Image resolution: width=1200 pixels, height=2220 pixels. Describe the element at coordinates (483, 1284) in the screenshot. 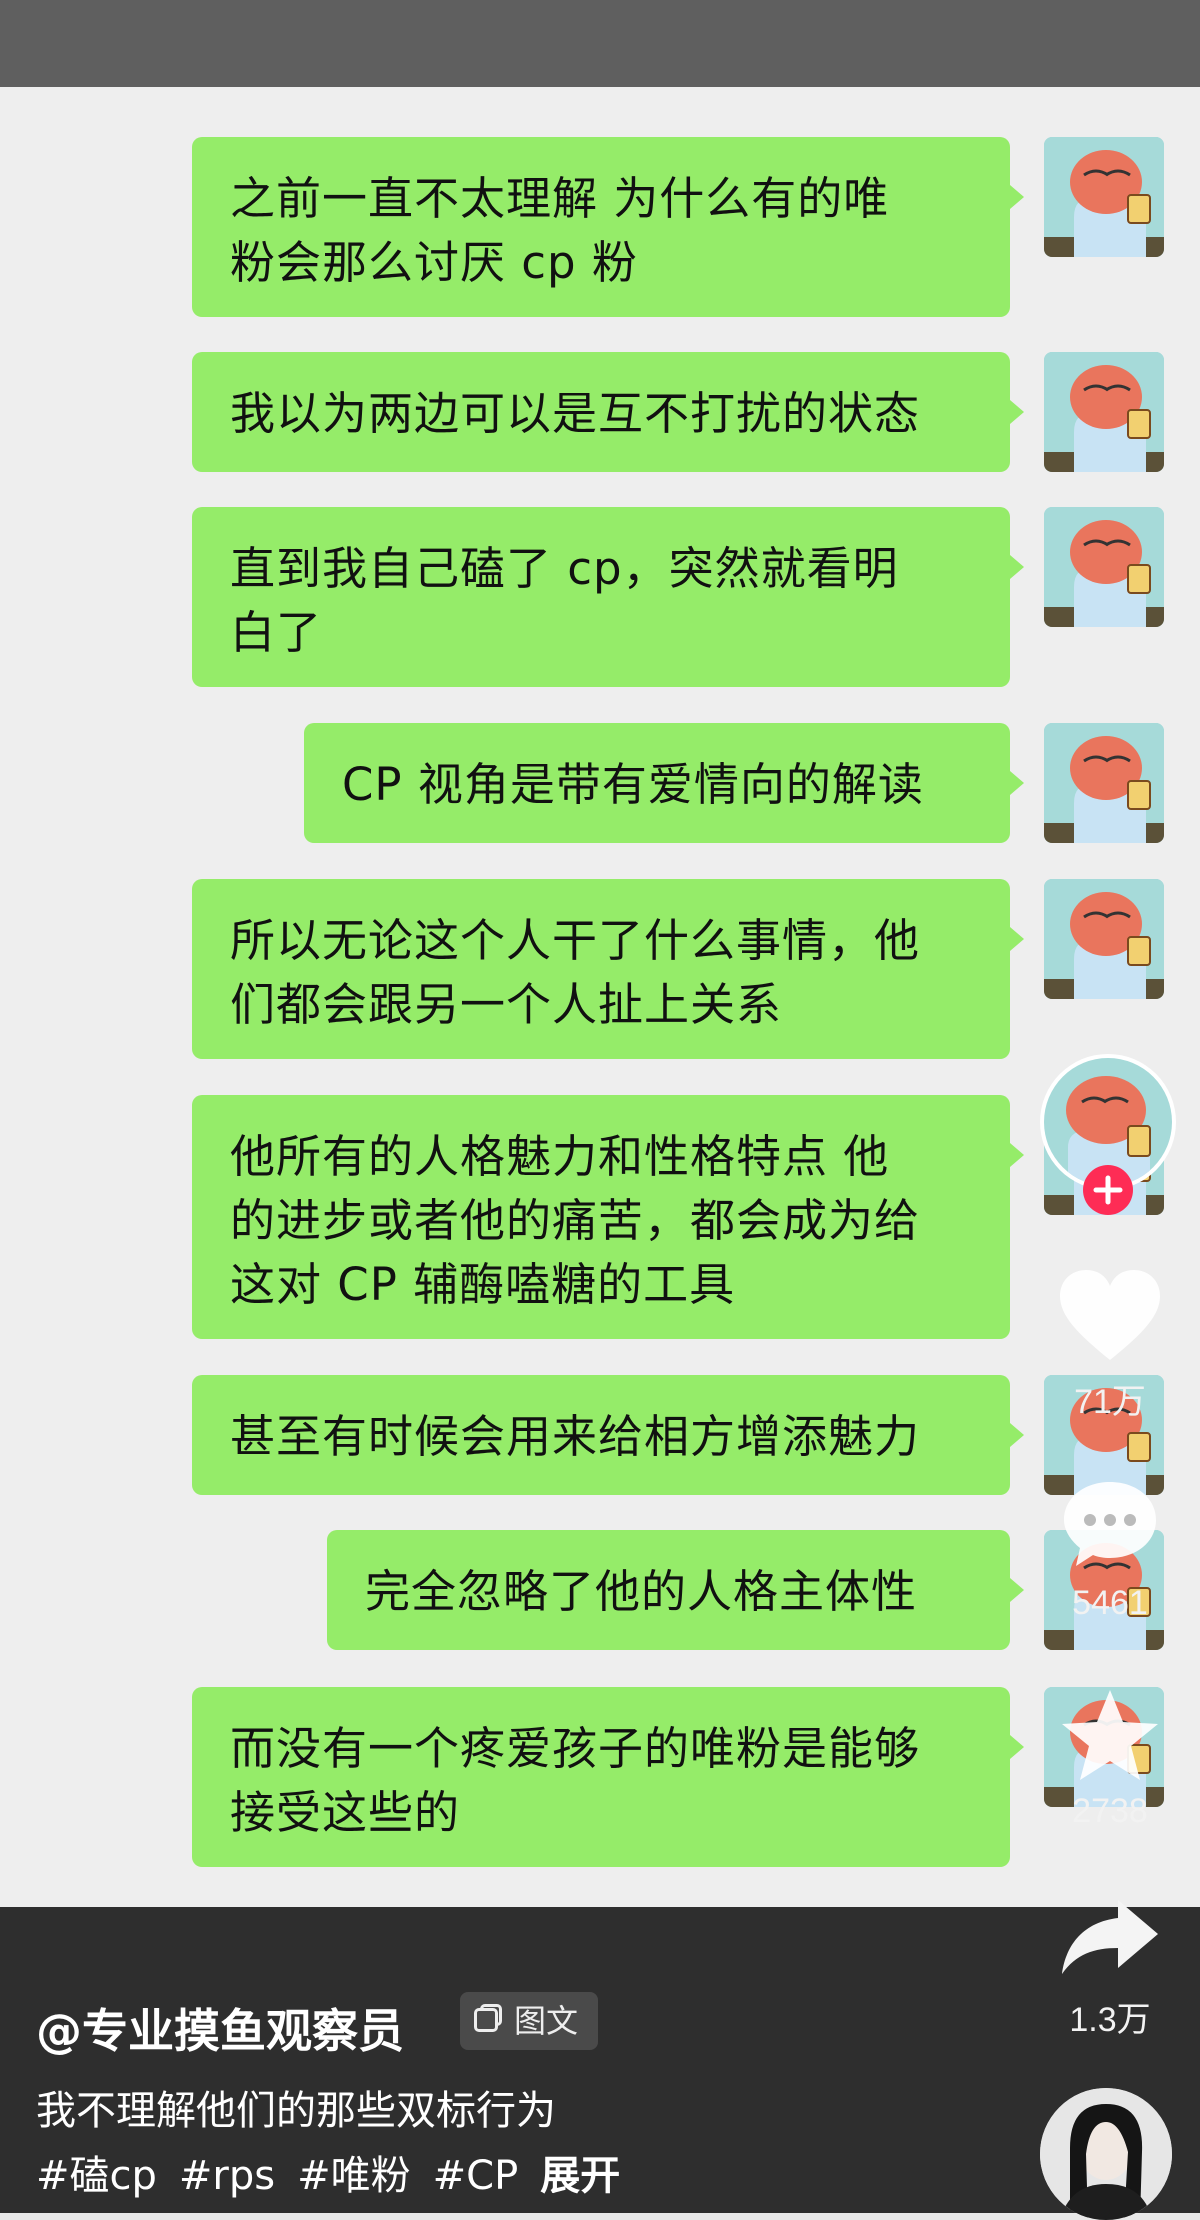

I see `message-line: 这对 CP 辅酶嗑糖的工具` at that location.